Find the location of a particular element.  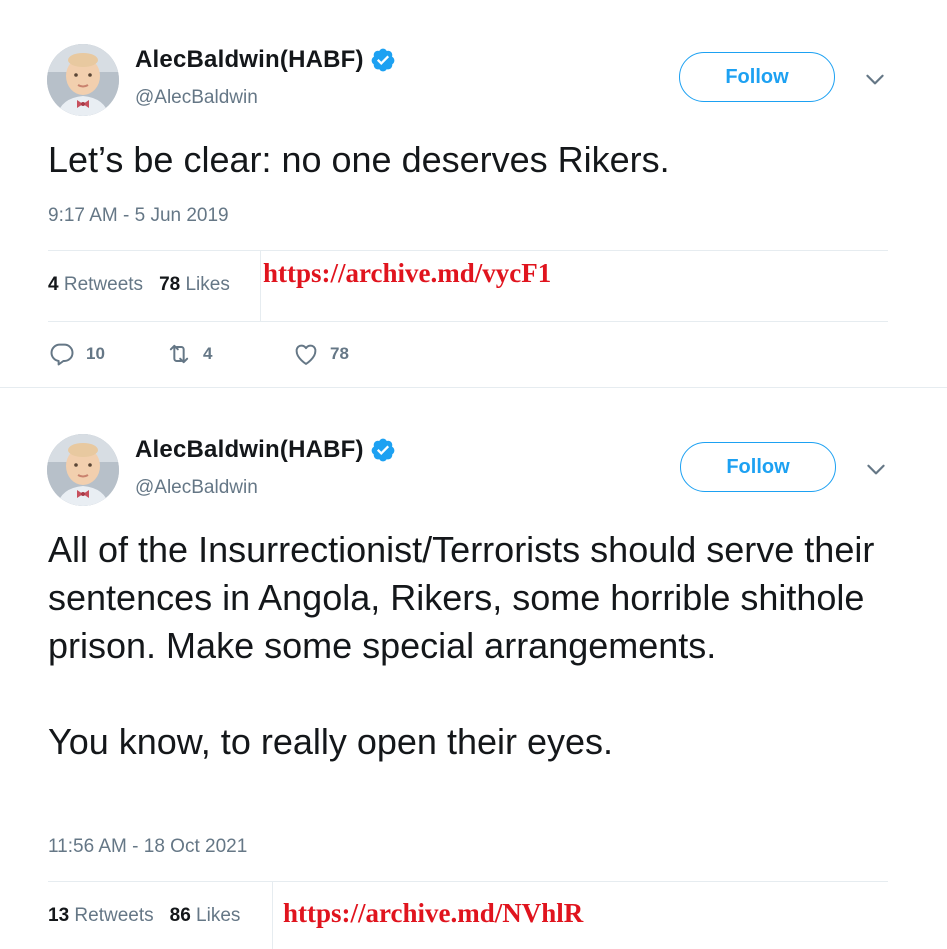

retweet-count: 4 is located at coordinates (208, 353).